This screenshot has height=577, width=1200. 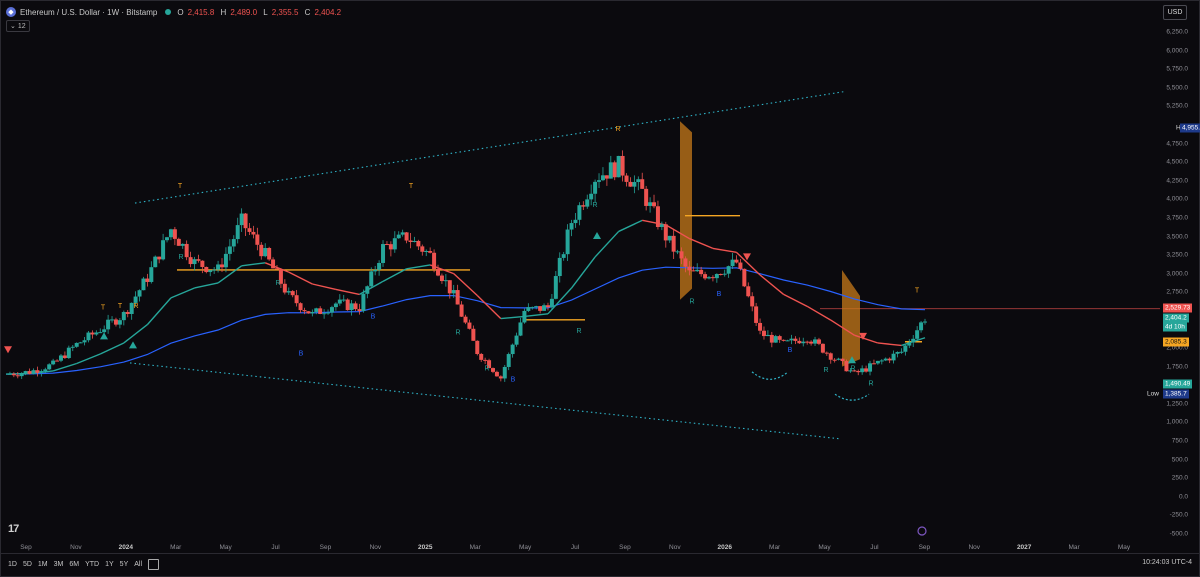 What do you see at coordinates (600, 553) in the screenshot?
I see `bottom-divider` at bounding box center [600, 553].